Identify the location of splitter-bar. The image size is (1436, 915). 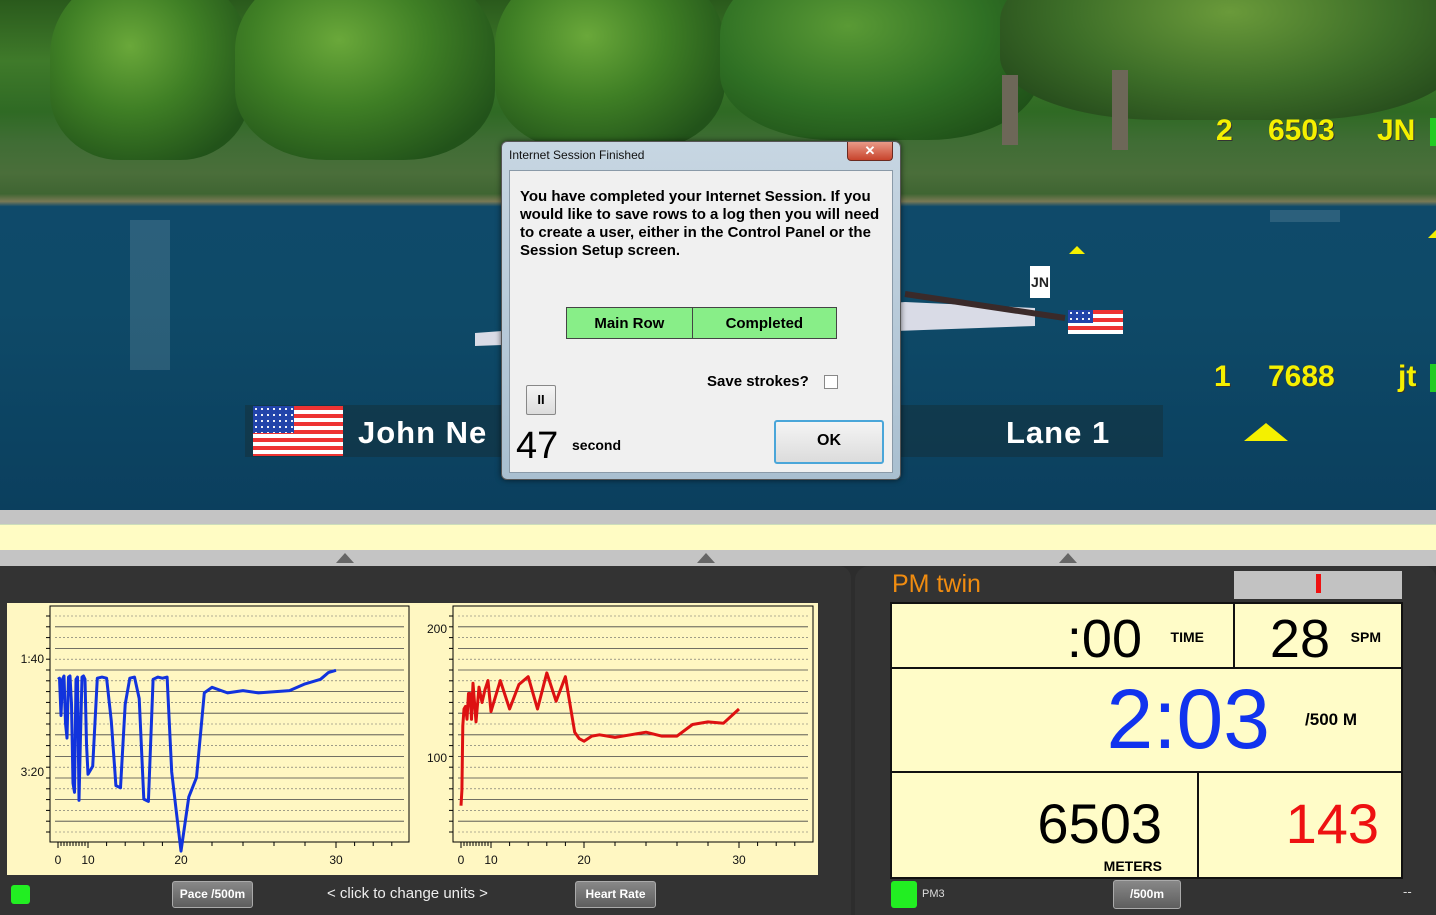
(718, 558).